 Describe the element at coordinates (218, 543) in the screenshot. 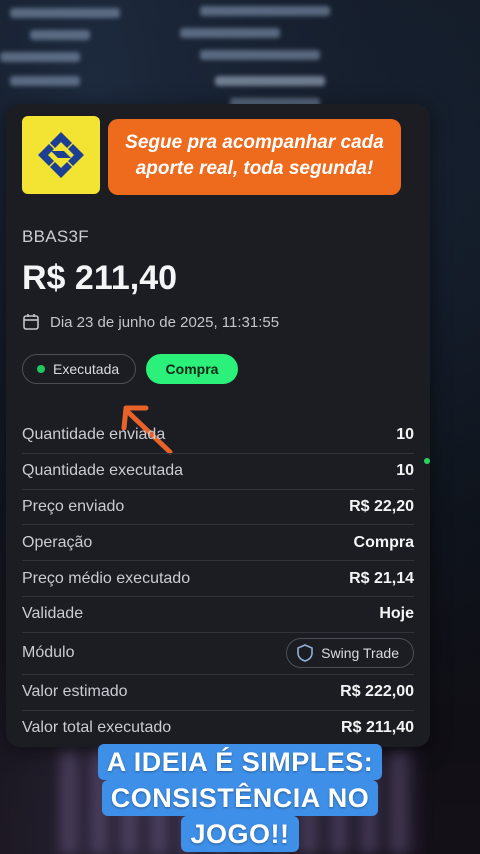

I see `detail-row-operation: Operação Compra` at that location.